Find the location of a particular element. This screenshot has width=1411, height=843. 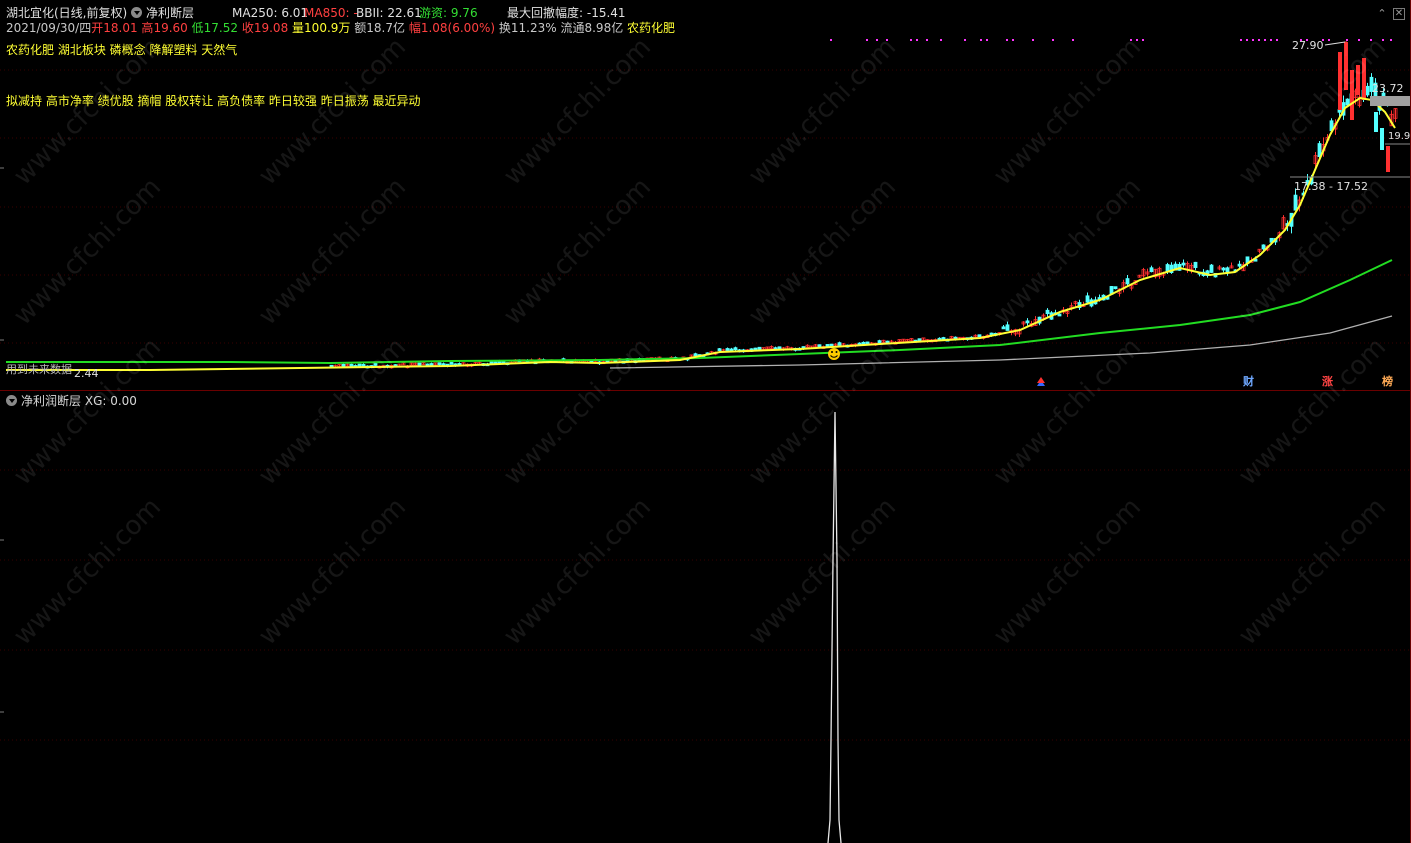

close-label: 收 is located at coordinates (247, 28).